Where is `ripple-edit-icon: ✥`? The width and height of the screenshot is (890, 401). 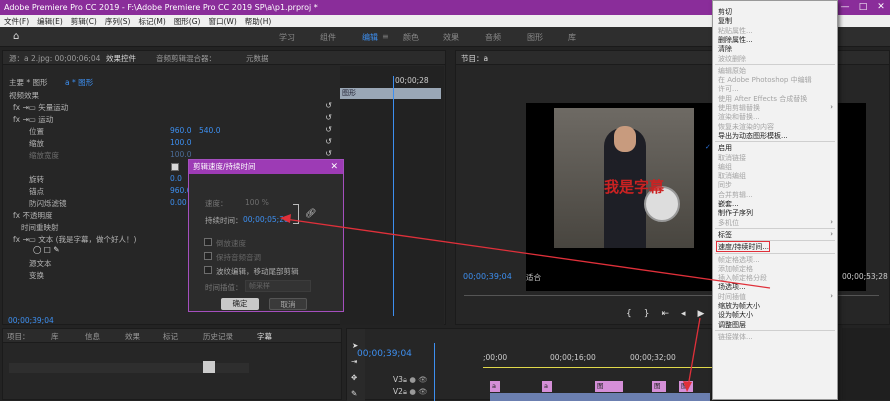 ripple-edit-icon: ✥ is located at coordinates (354, 377).